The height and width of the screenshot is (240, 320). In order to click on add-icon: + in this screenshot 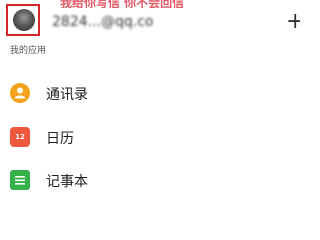, I will do `click(293, 22)`.